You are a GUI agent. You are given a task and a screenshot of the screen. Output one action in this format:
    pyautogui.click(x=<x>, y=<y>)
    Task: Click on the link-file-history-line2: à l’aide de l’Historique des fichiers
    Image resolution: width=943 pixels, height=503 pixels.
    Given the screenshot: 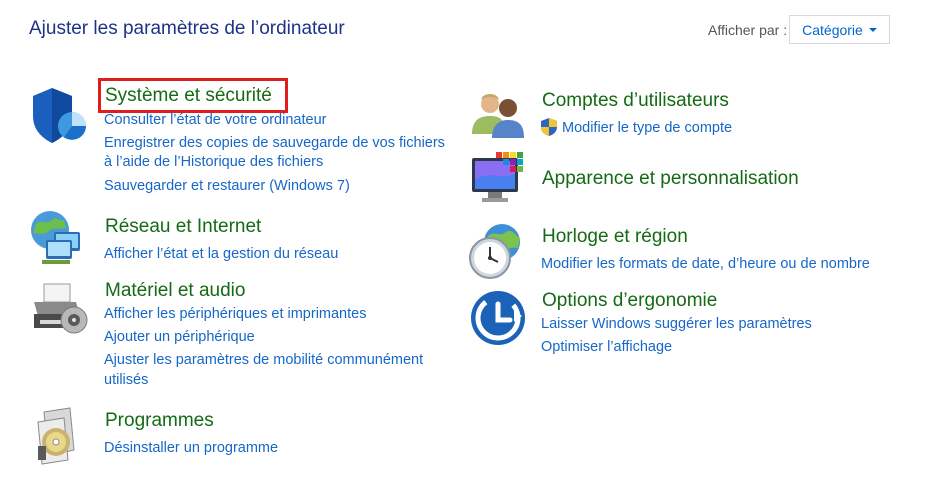 What is the action you would take?
    pyautogui.click(x=213, y=162)
    